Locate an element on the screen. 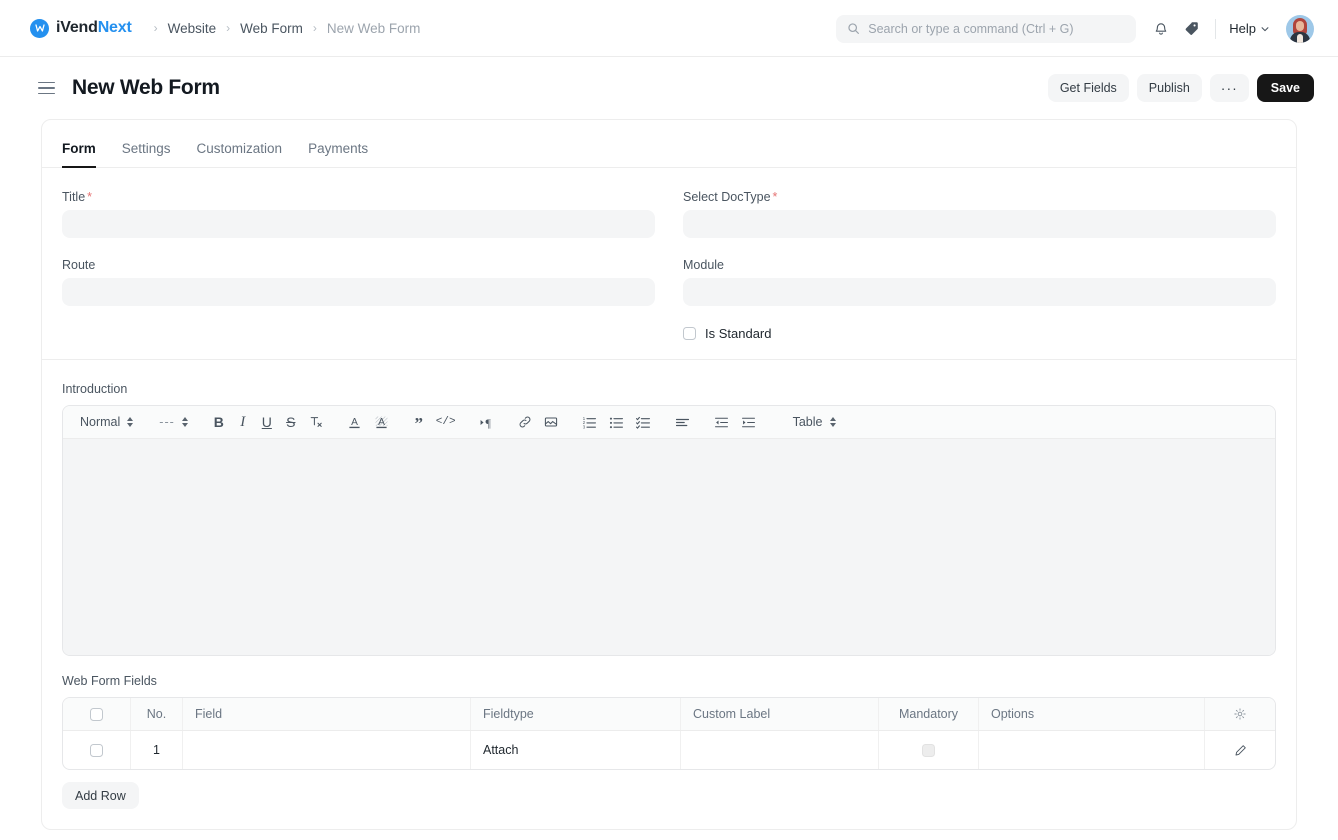  tag-icon is located at coordinates (1191, 29).